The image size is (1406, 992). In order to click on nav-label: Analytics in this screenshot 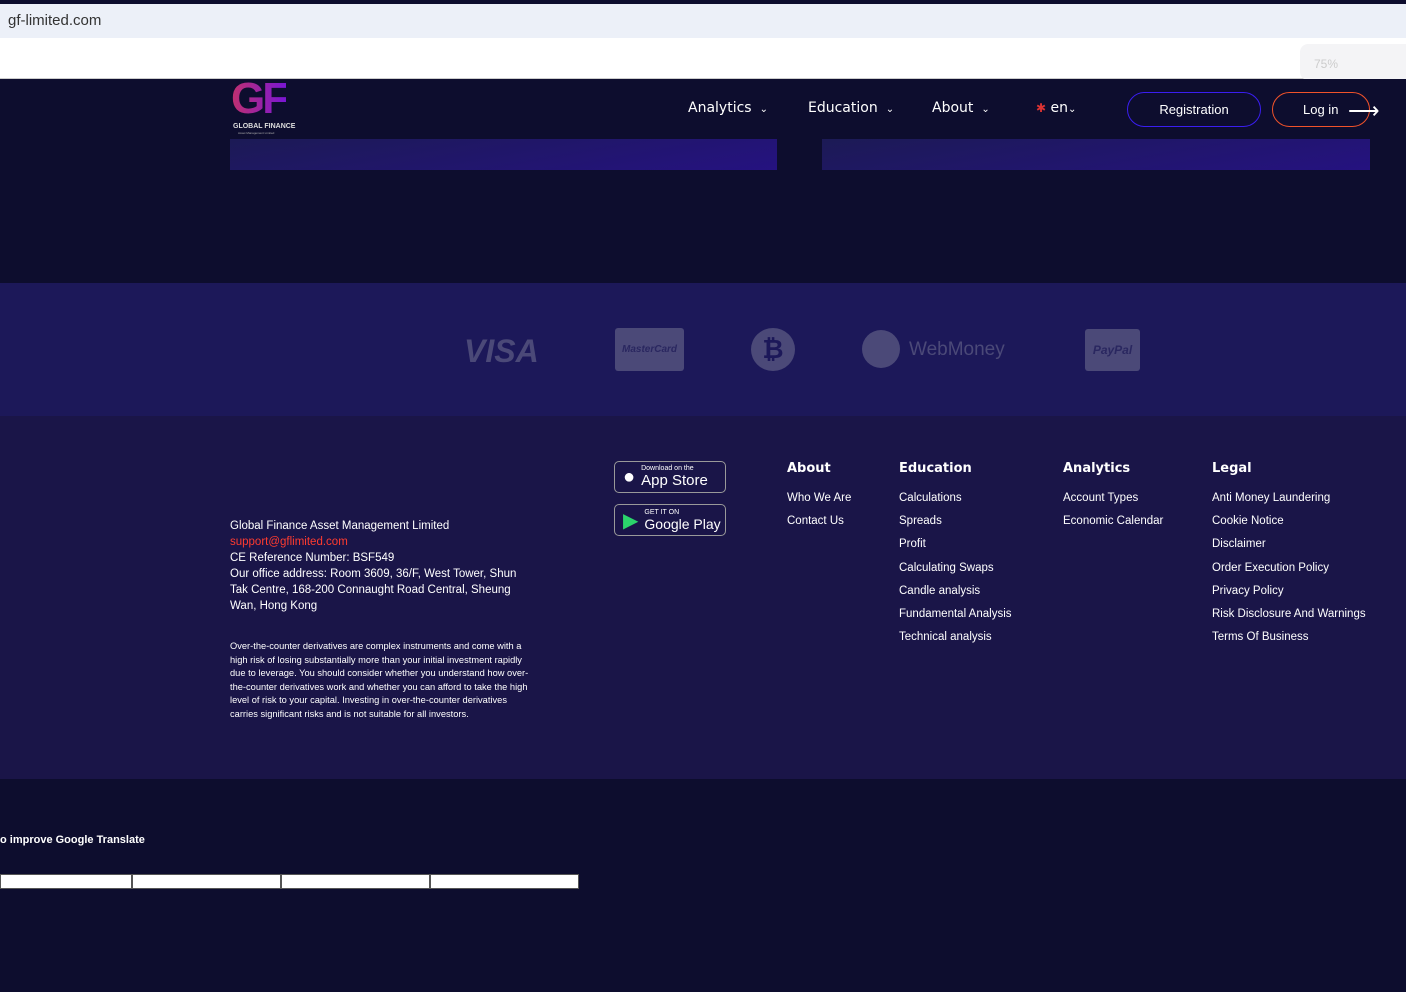, I will do `click(720, 108)`.